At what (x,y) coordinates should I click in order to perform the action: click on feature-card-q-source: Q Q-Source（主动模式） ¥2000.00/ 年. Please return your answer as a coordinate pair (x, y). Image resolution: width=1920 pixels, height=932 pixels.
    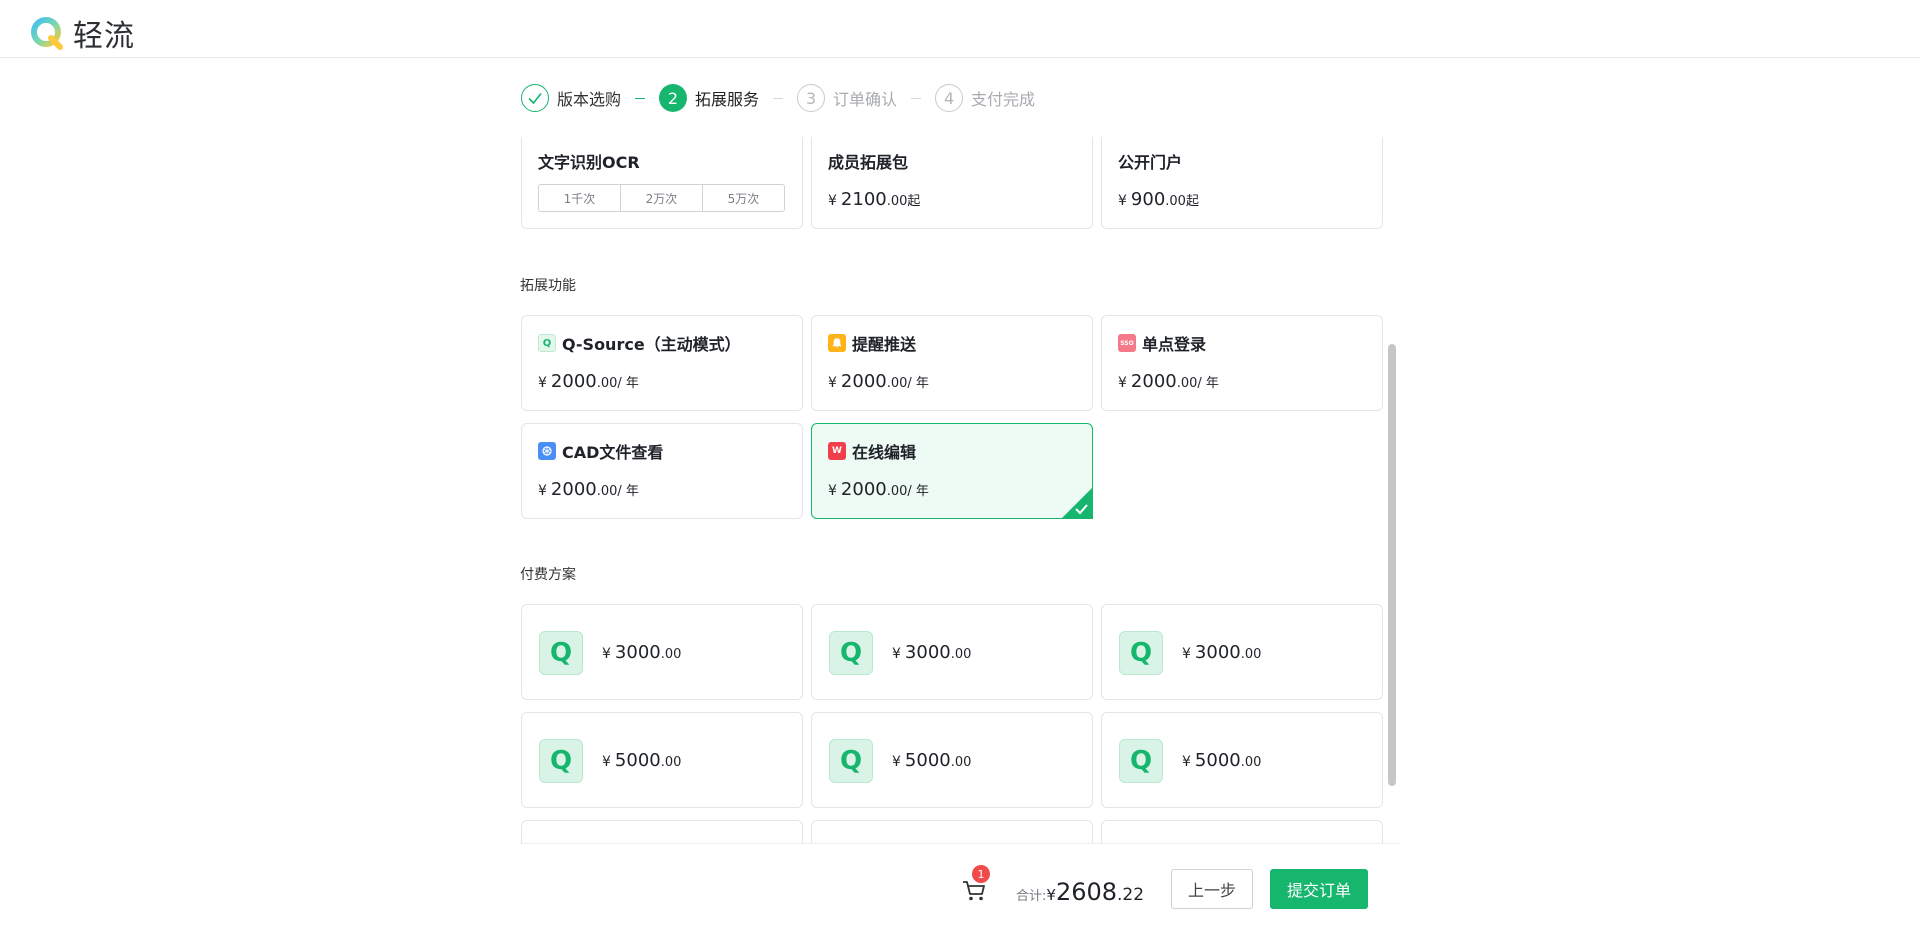
    Looking at the image, I should click on (662, 363).